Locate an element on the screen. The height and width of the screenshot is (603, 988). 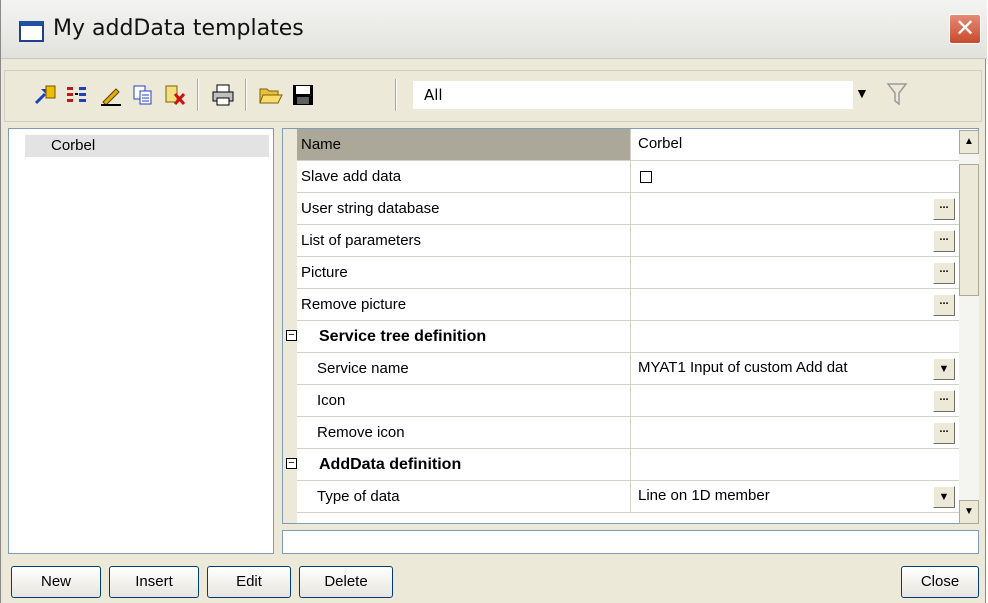
property-label: Name is located at coordinates (464, 144).